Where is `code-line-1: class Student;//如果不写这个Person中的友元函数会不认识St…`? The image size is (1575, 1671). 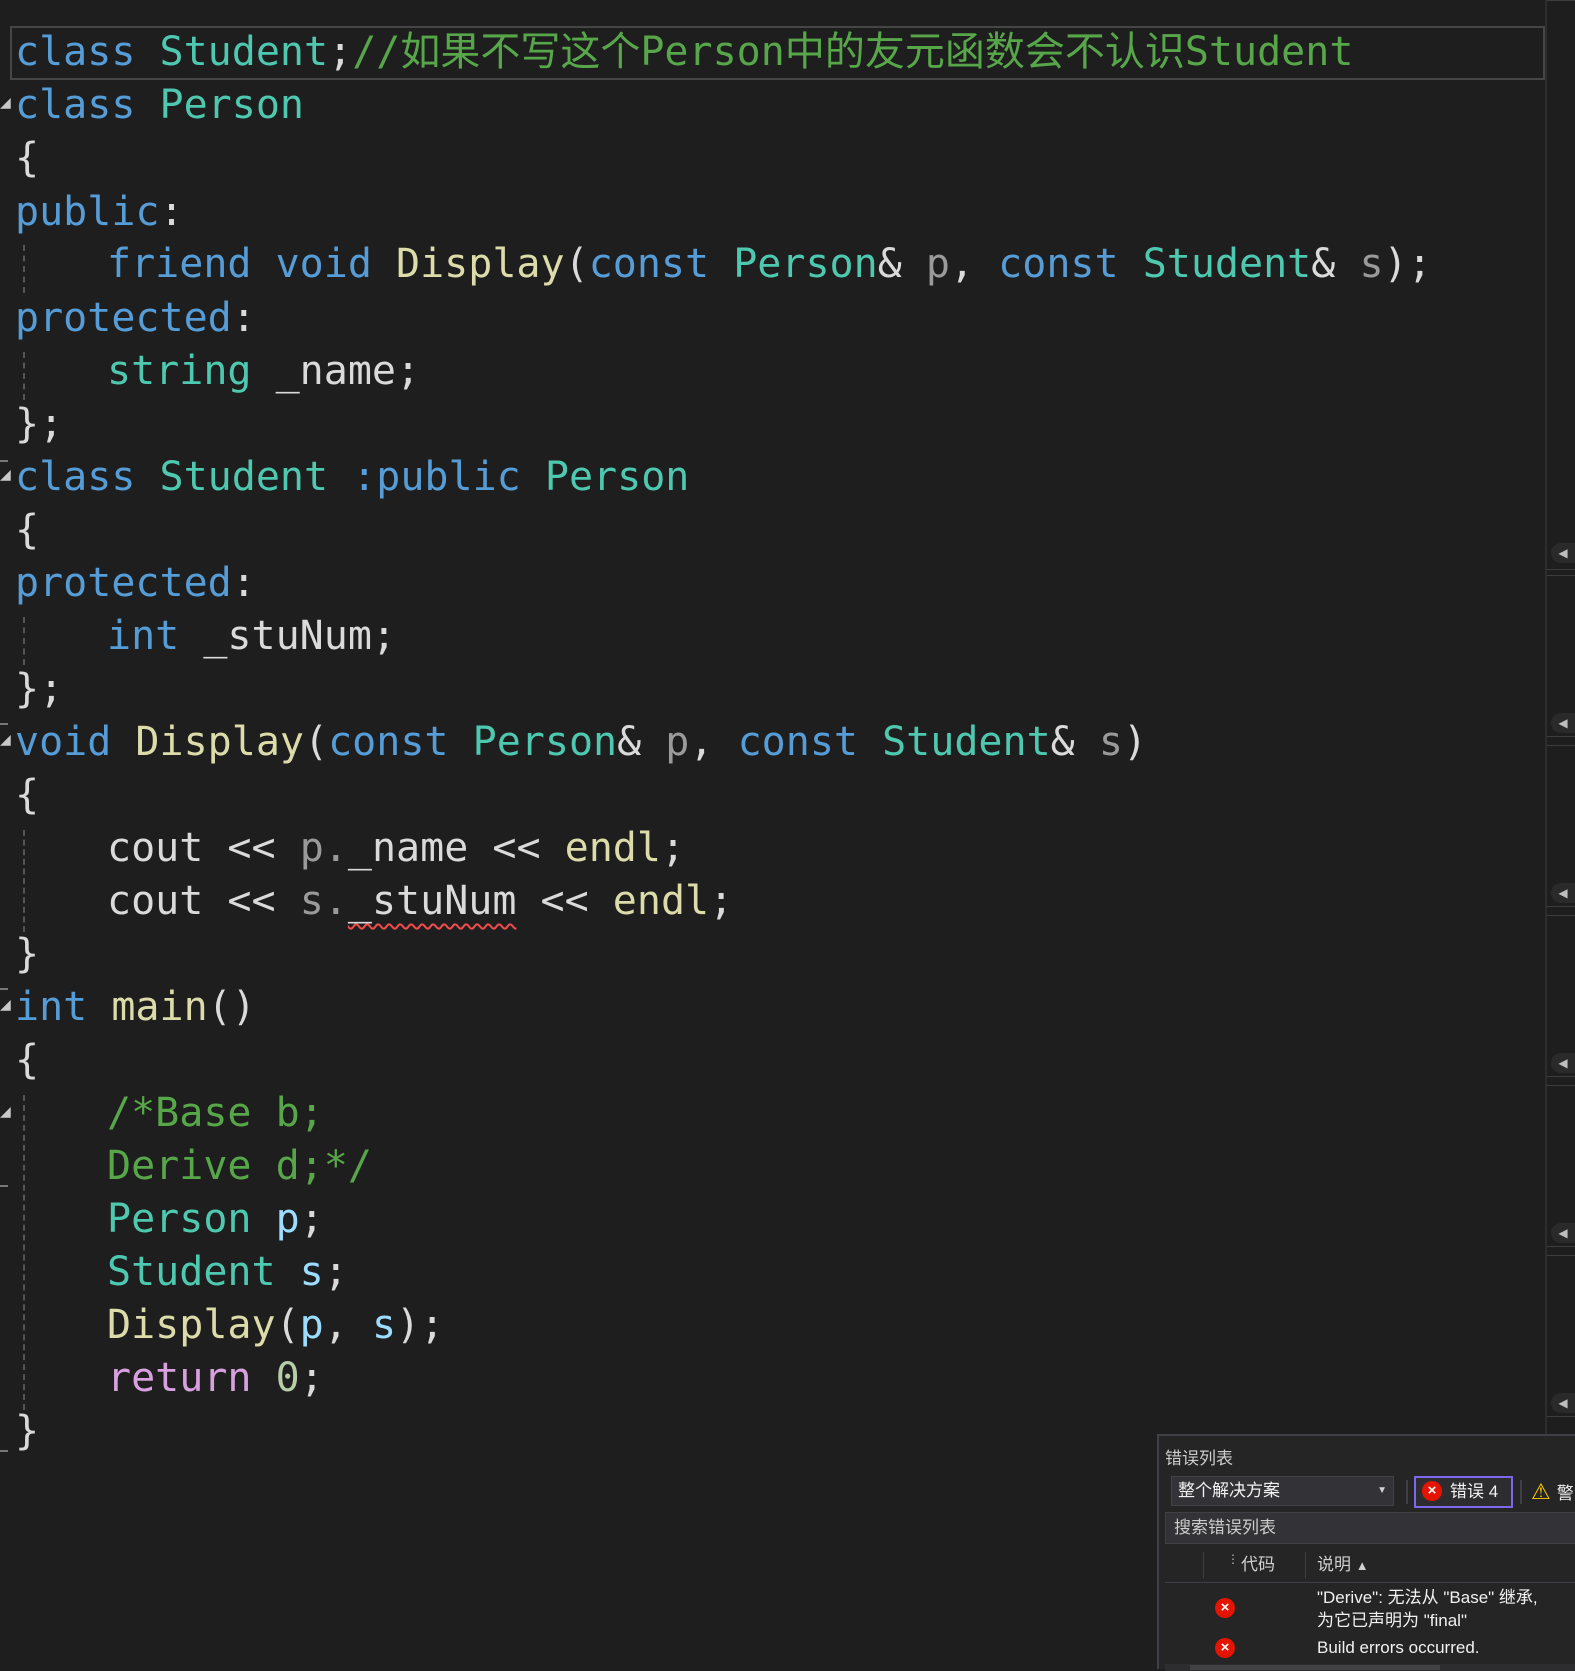 code-line-1: class Student;//如果不写这个Person中的友元函数会不认识St… is located at coordinates (684, 52).